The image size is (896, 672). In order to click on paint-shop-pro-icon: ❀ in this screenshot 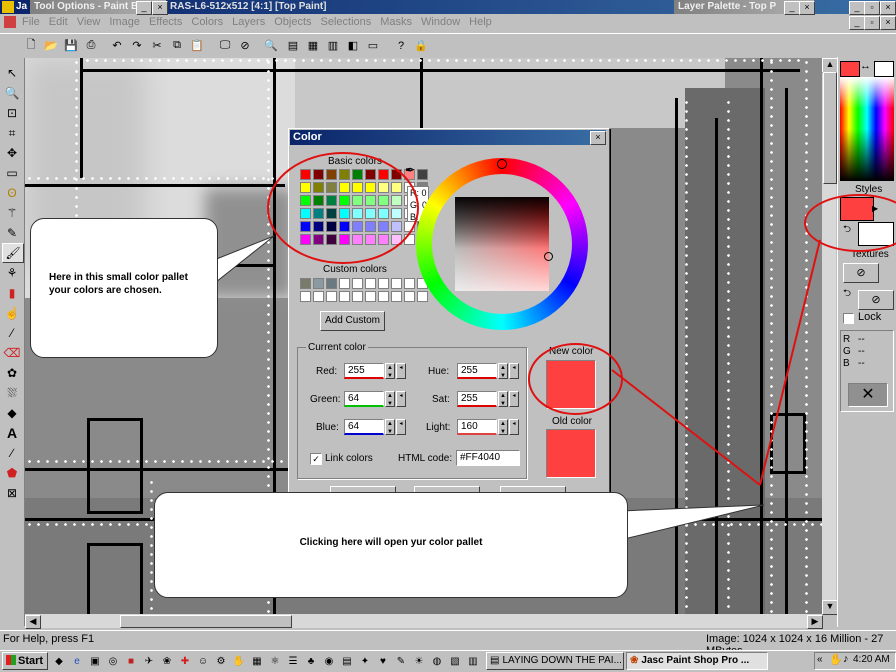, I will do `click(634, 660)`.